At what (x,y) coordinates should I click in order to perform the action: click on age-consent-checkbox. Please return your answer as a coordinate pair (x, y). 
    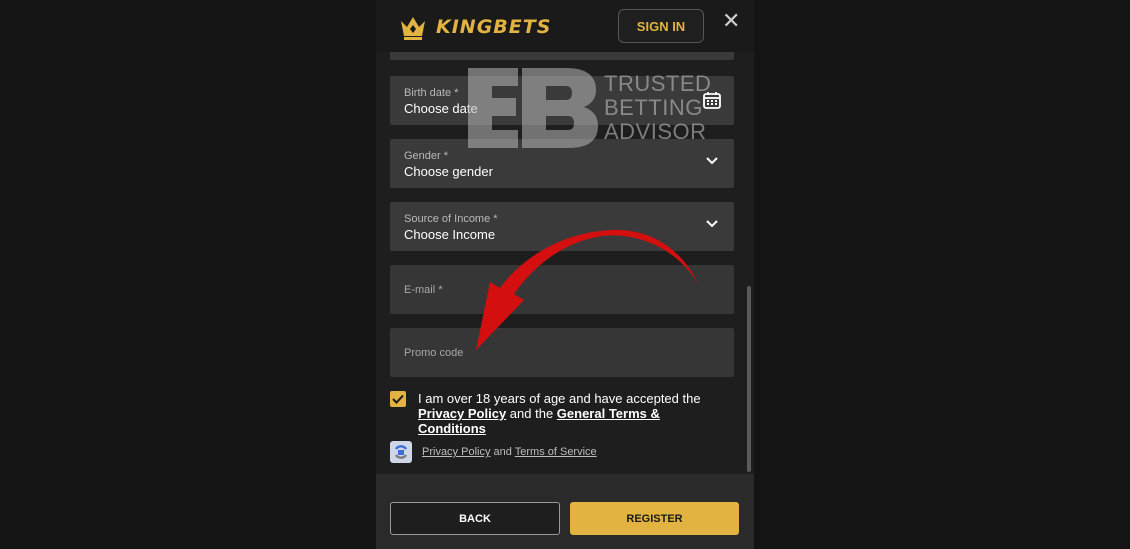
    Looking at the image, I should click on (398, 399).